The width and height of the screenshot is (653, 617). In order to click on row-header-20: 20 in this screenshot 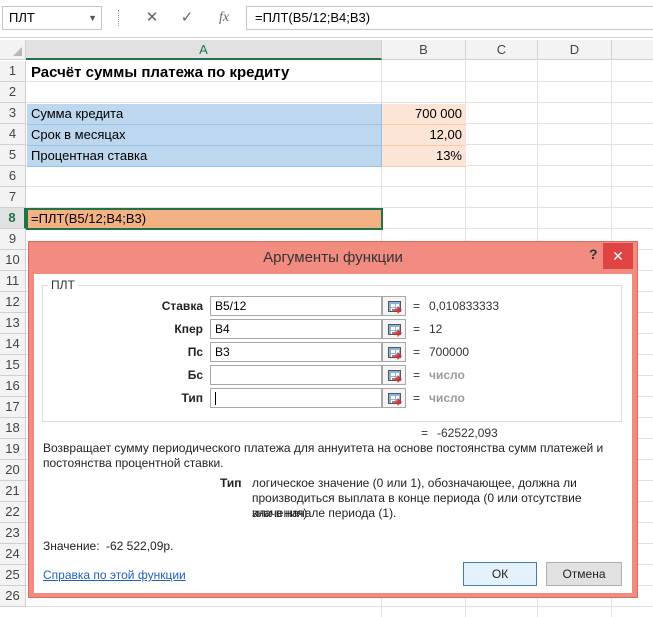, I will do `click(13, 470)`.